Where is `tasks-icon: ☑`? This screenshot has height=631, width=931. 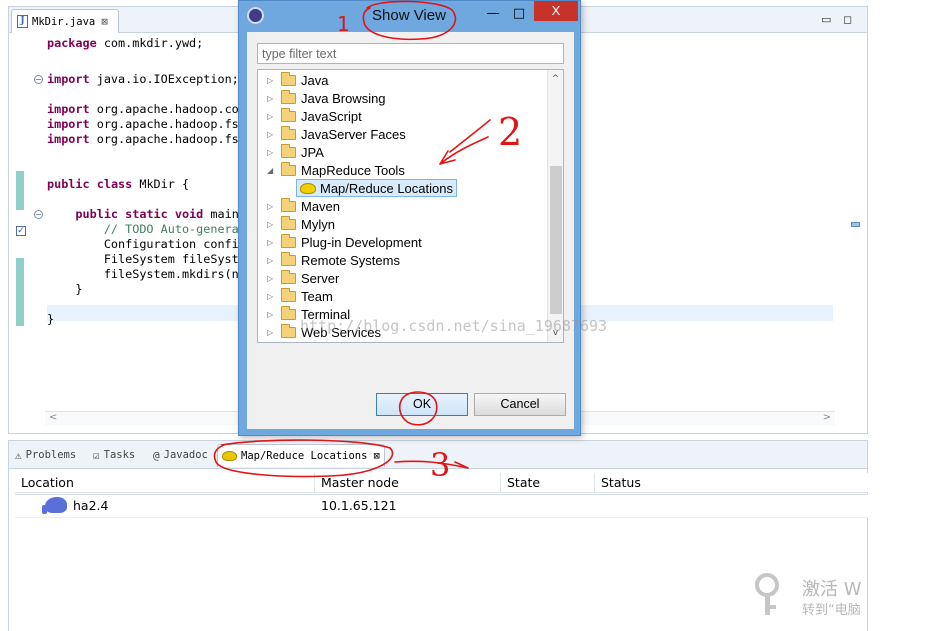
tasks-icon: ☑ is located at coordinates (96, 455).